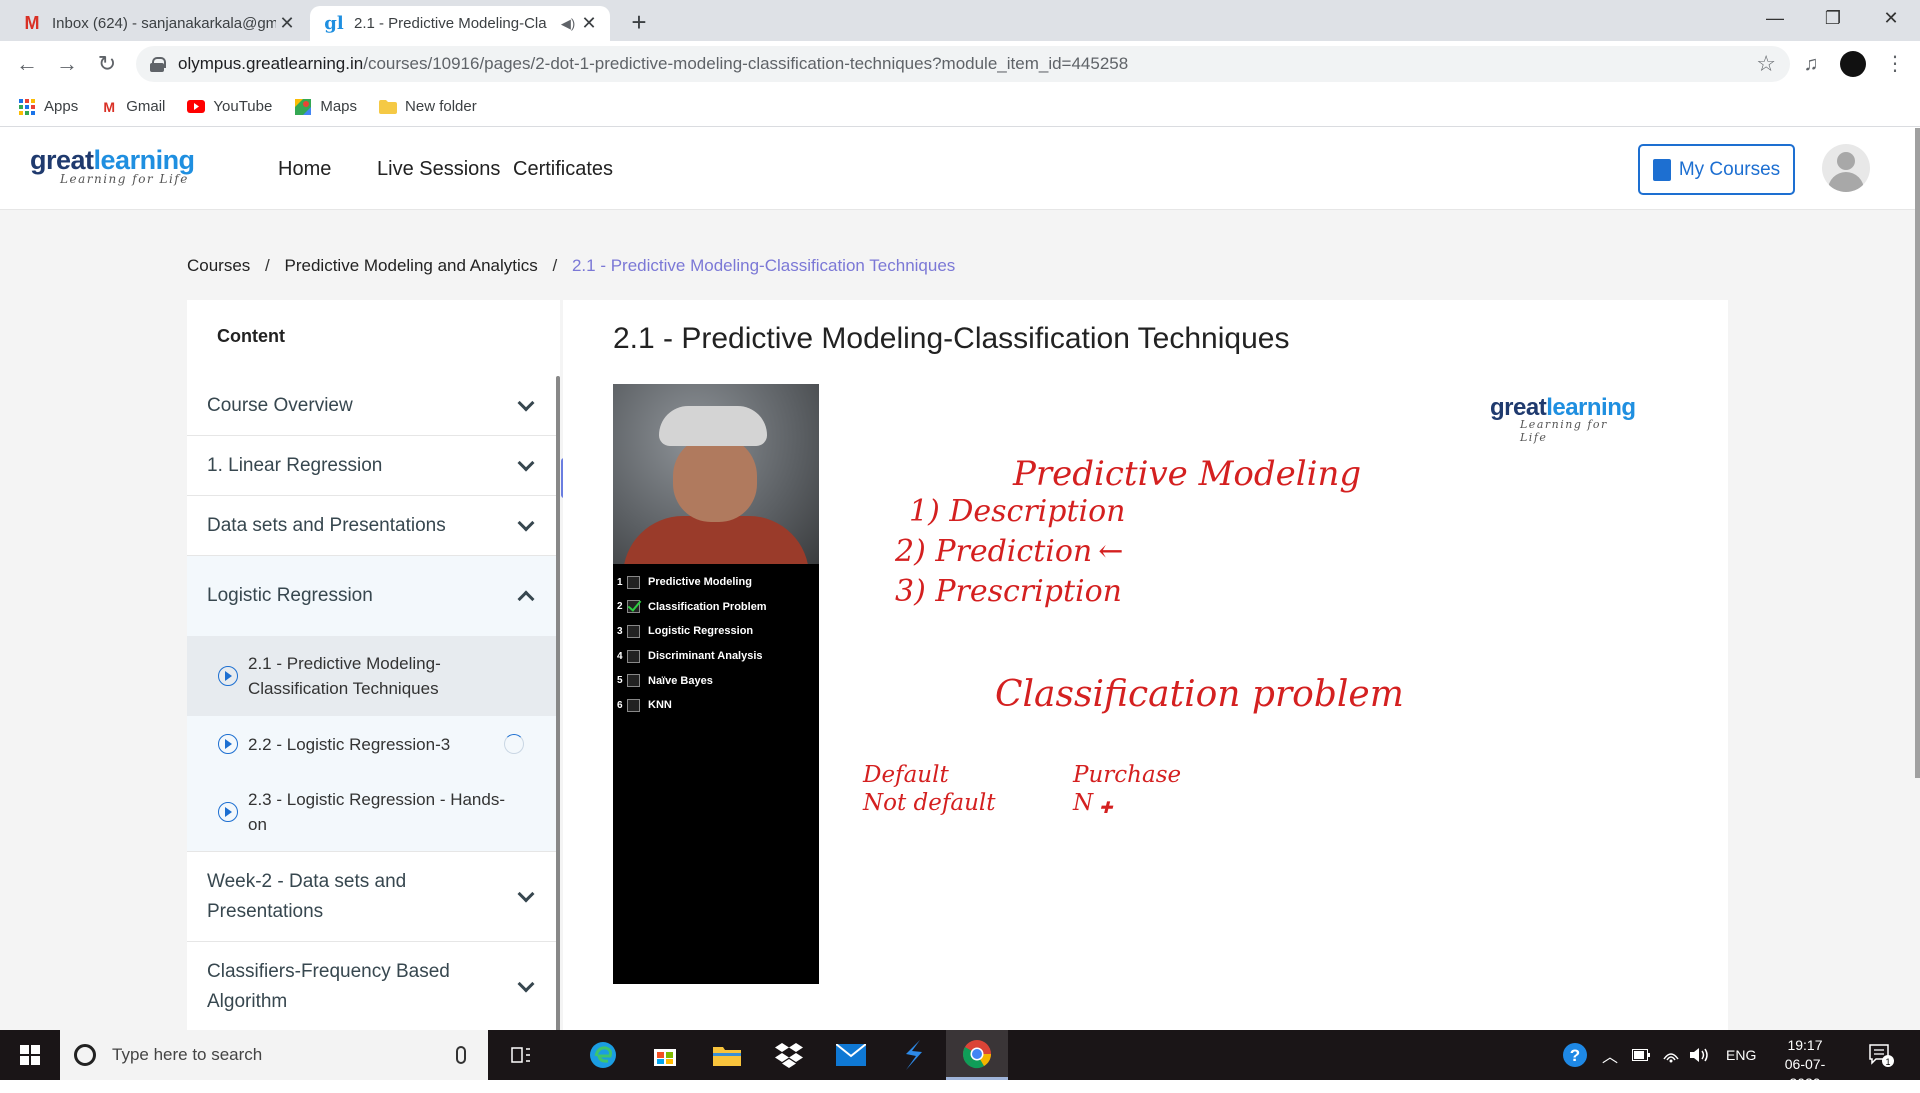 This screenshot has height=1093, width=1920. What do you see at coordinates (1641, 1055) in the screenshot?
I see `battery-icon` at bounding box center [1641, 1055].